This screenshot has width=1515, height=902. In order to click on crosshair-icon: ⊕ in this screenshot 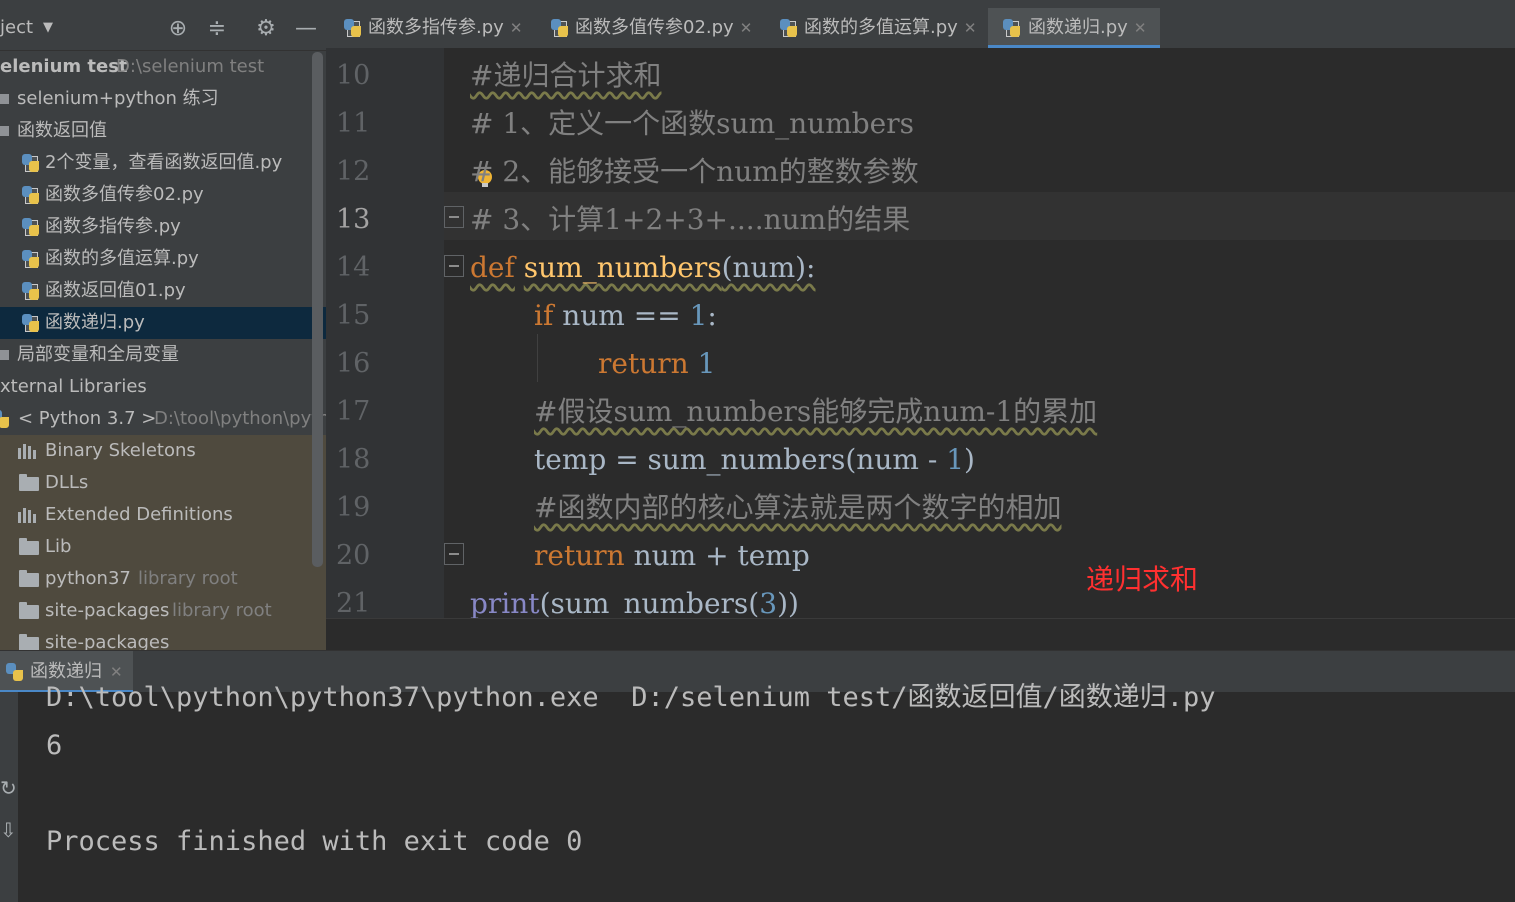, I will do `click(178, 29)`.